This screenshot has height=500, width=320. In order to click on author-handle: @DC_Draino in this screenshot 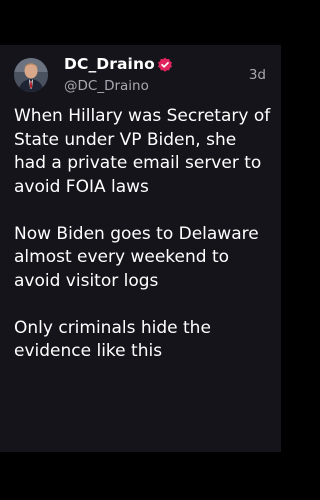, I will do `click(106, 86)`.